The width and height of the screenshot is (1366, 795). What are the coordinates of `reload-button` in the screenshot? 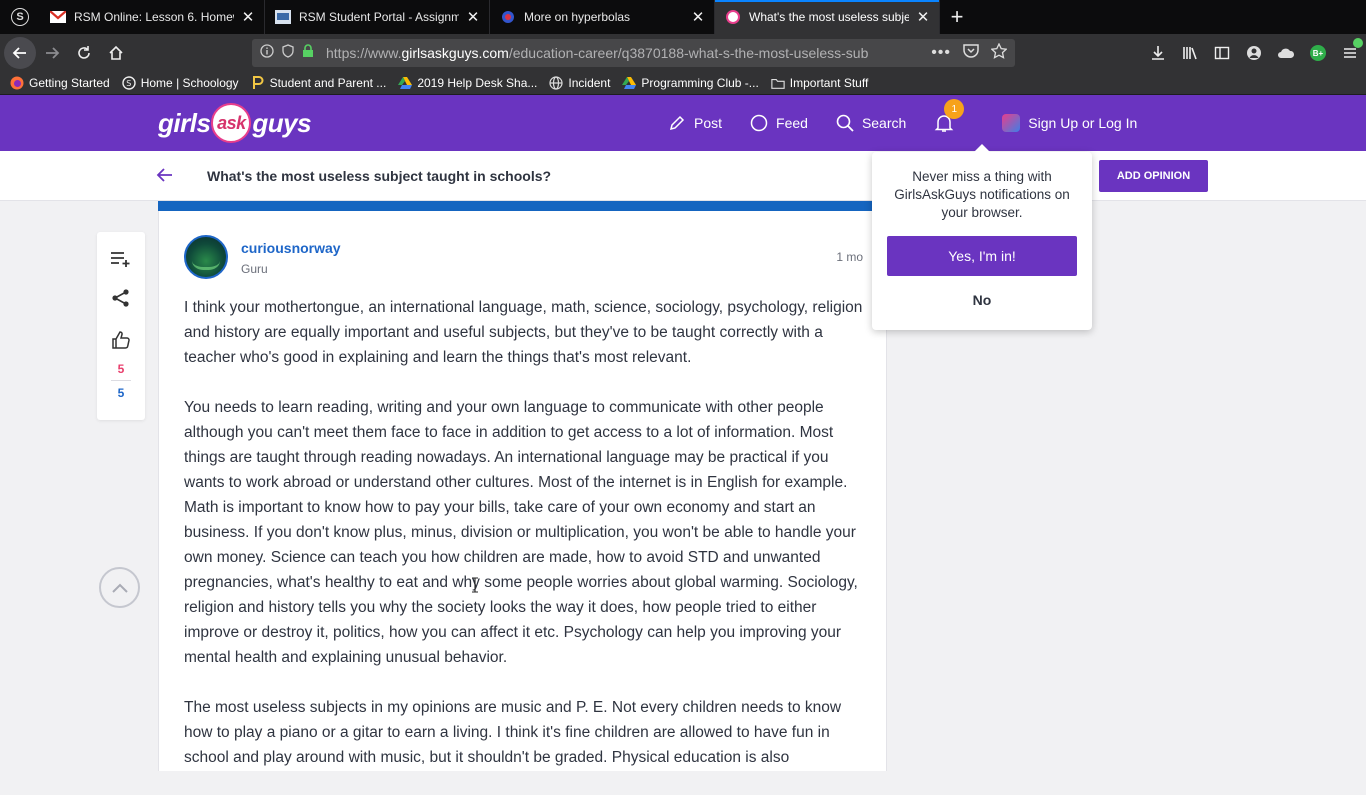 It's located at (84, 53).